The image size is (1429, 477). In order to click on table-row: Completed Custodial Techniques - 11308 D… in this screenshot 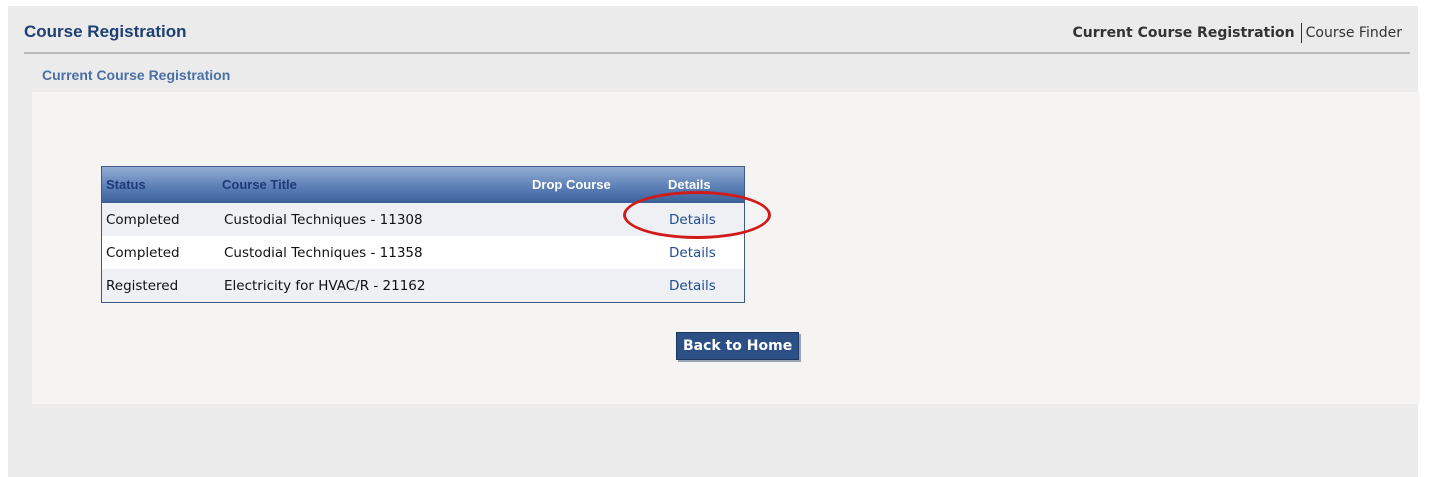, I will do `click(423, 219)`.